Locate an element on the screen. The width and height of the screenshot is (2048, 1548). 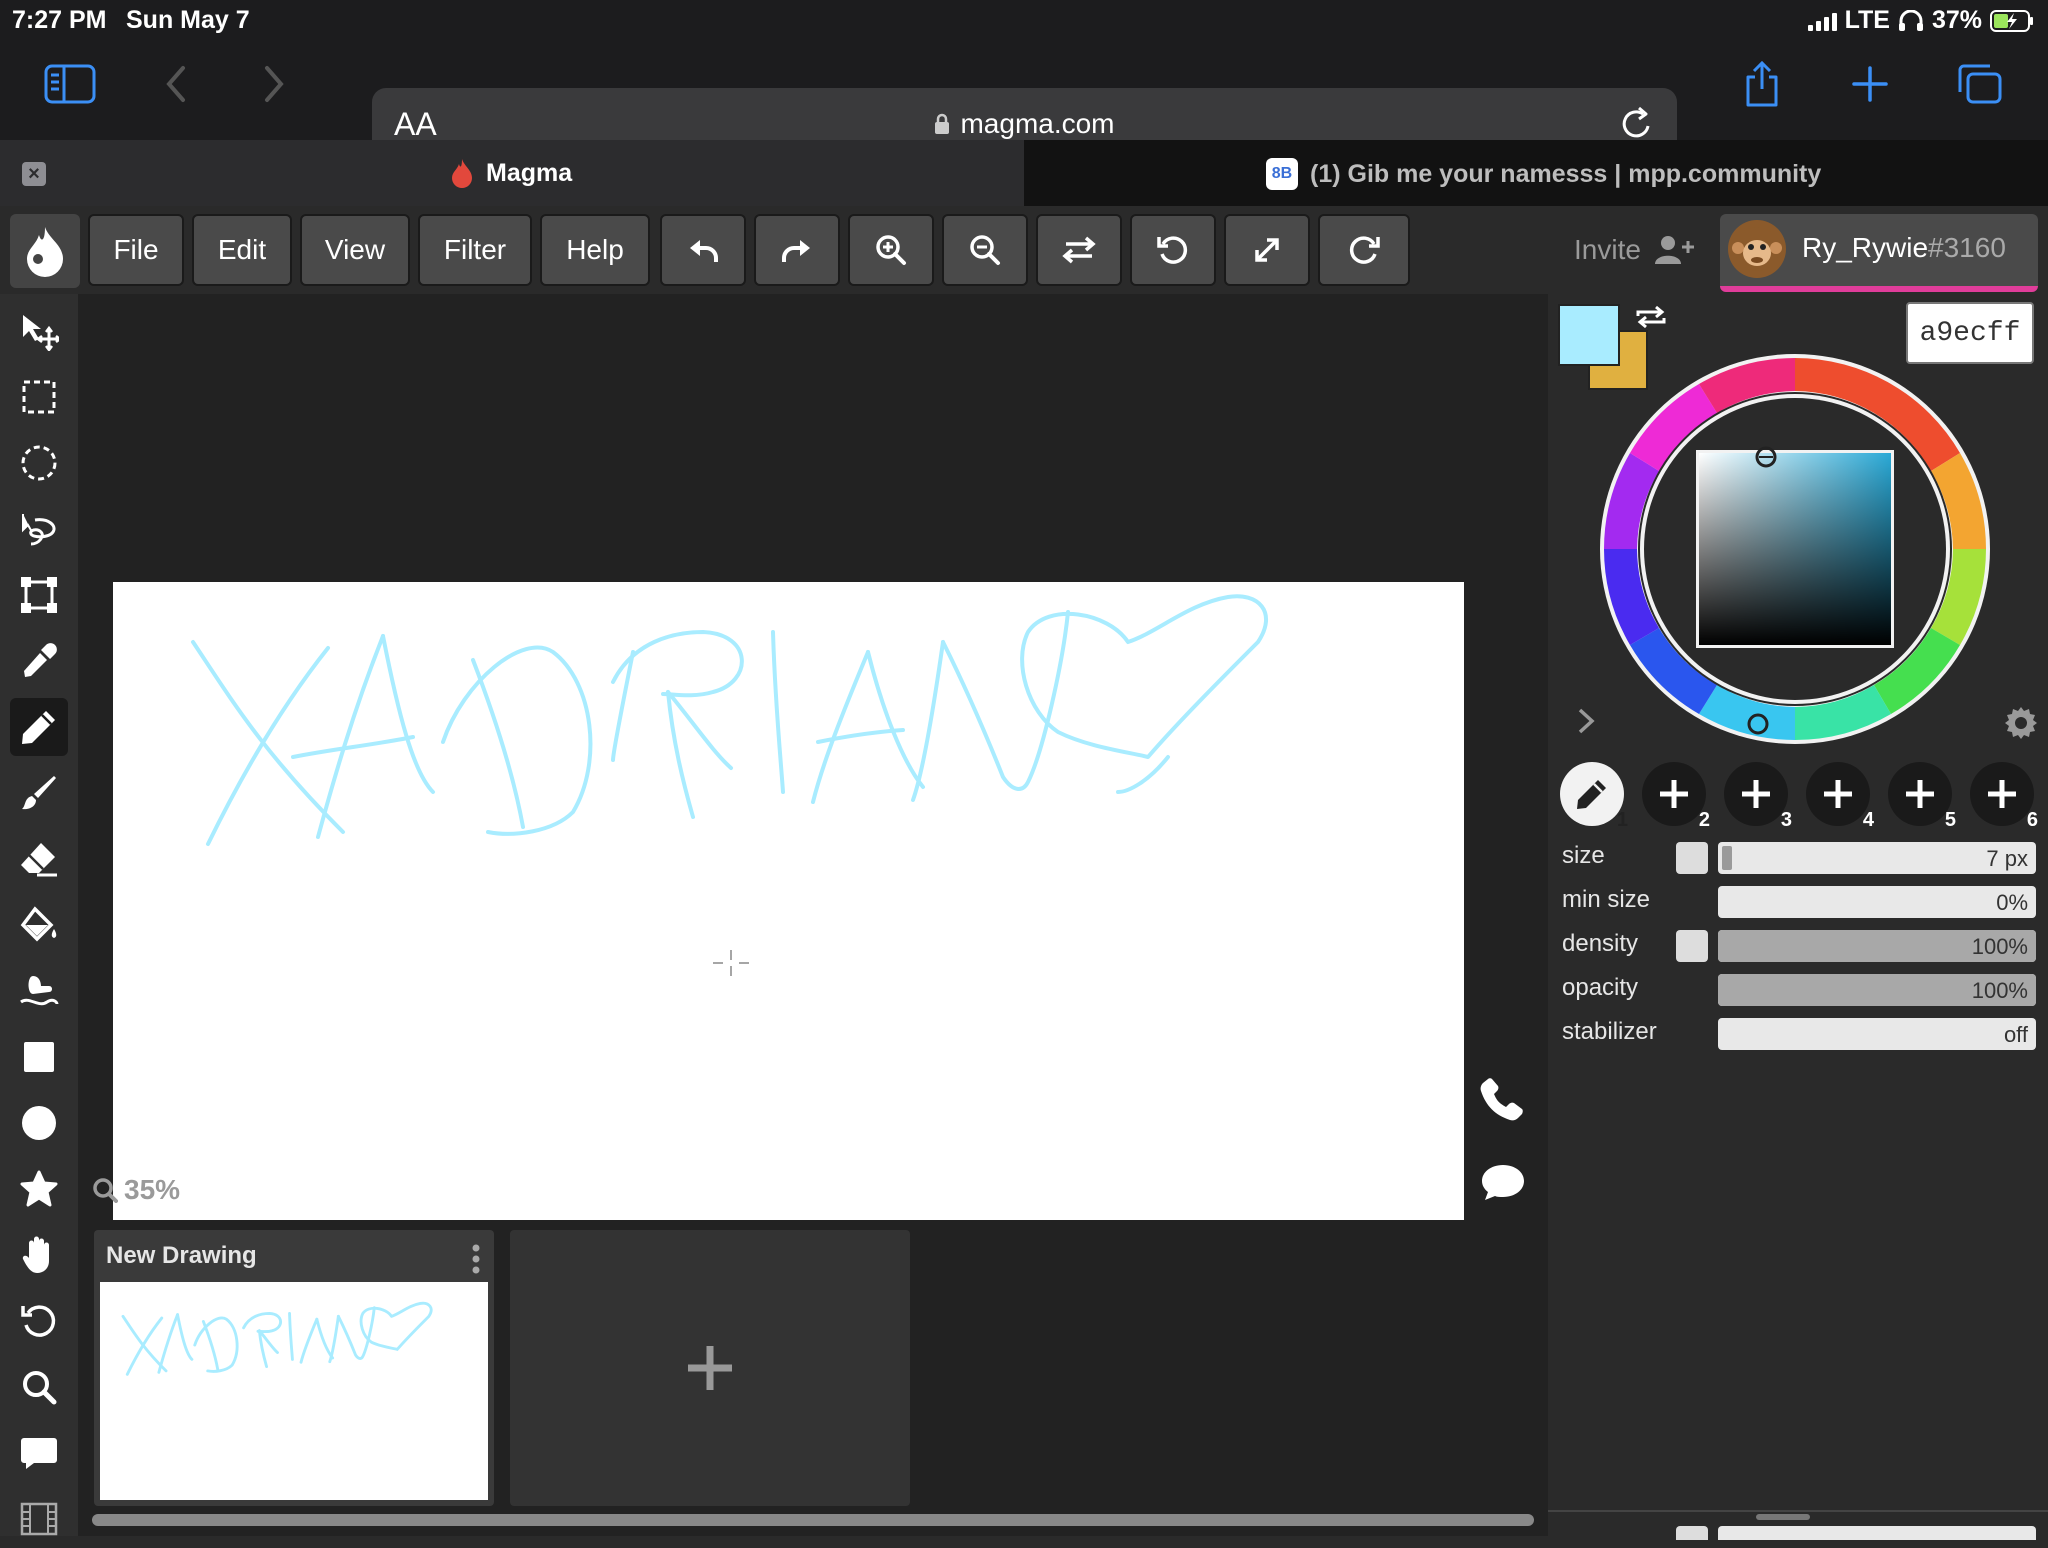
status-indicators: LTE 37% is located at coordinates (1920, 20).